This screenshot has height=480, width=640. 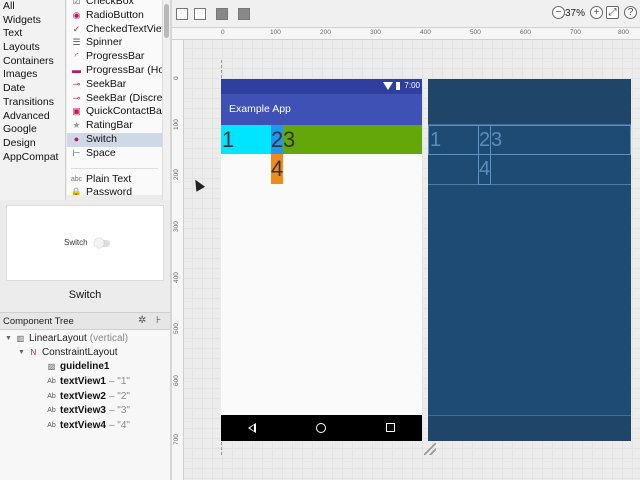 What do you see at coordinates (114, 180) in the screenshot?
I see `palette-item-plain-text: abc Plain Text` at bounding box center [114, 180].